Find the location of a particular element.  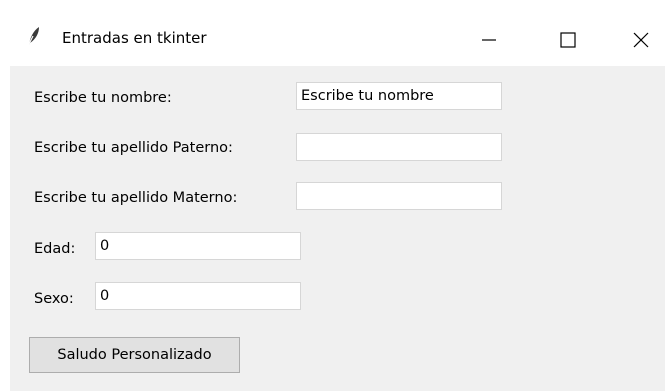

close-button is located at coordinates (641, 38).